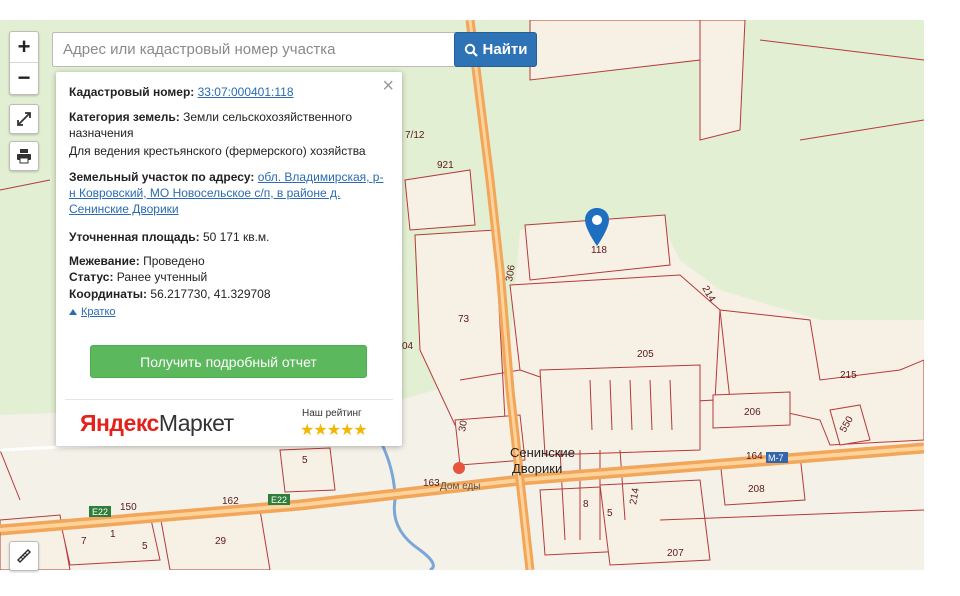 The image size is (960, 596). What do you see at coordinates (505, 49) in the screenshot?
I see `search-button-label: Найти` at bounding box center [505, 49].